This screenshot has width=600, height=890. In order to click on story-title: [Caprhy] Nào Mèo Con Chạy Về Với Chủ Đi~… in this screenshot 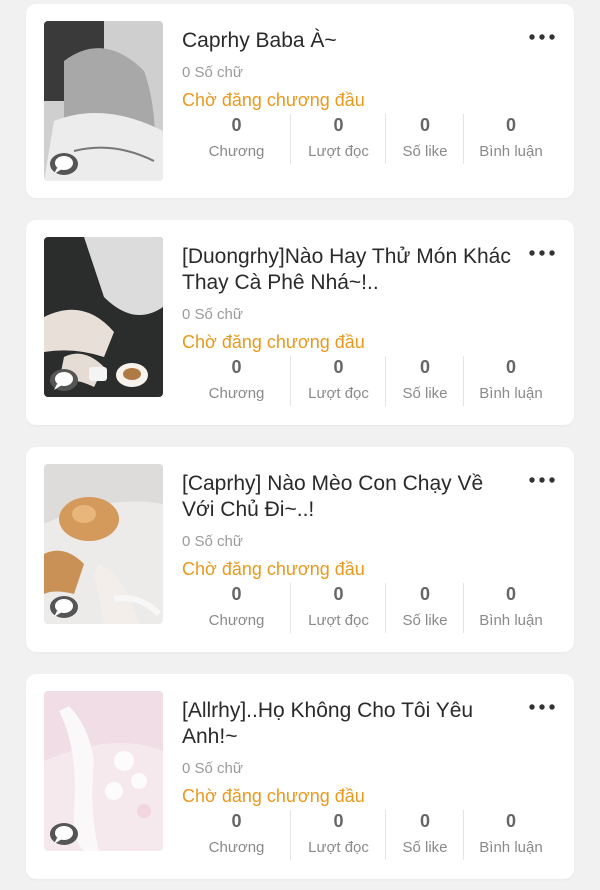, I will do `click(347, 497)`.